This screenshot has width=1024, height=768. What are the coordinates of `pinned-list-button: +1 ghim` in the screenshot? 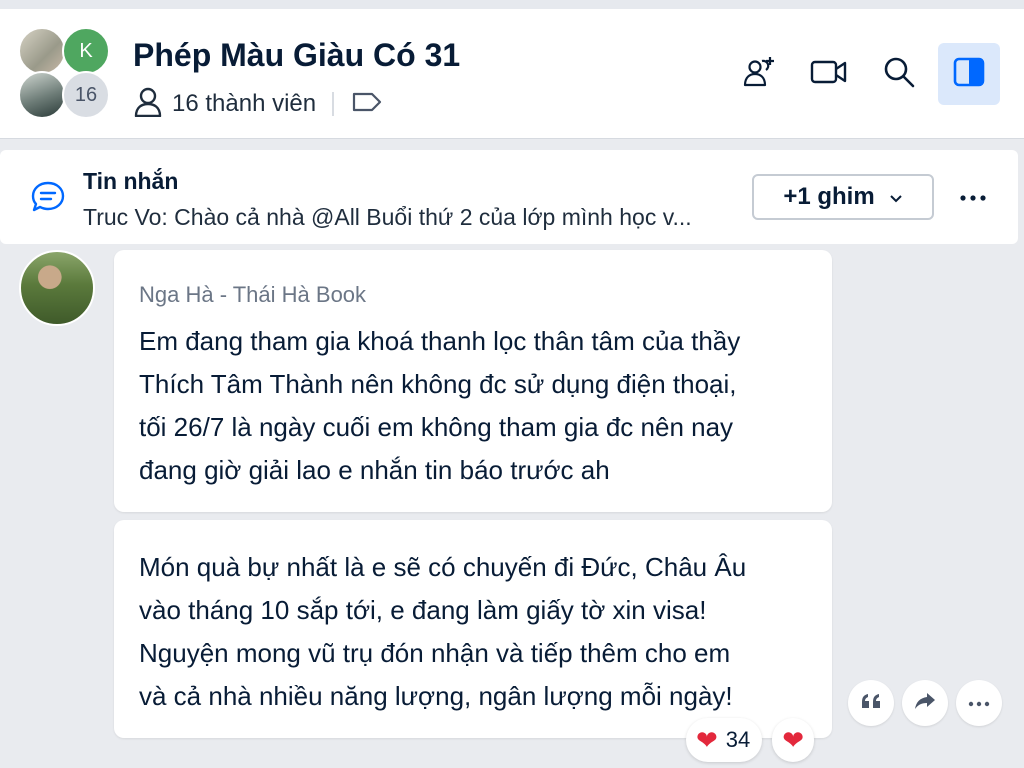 It's located at (843, 197).